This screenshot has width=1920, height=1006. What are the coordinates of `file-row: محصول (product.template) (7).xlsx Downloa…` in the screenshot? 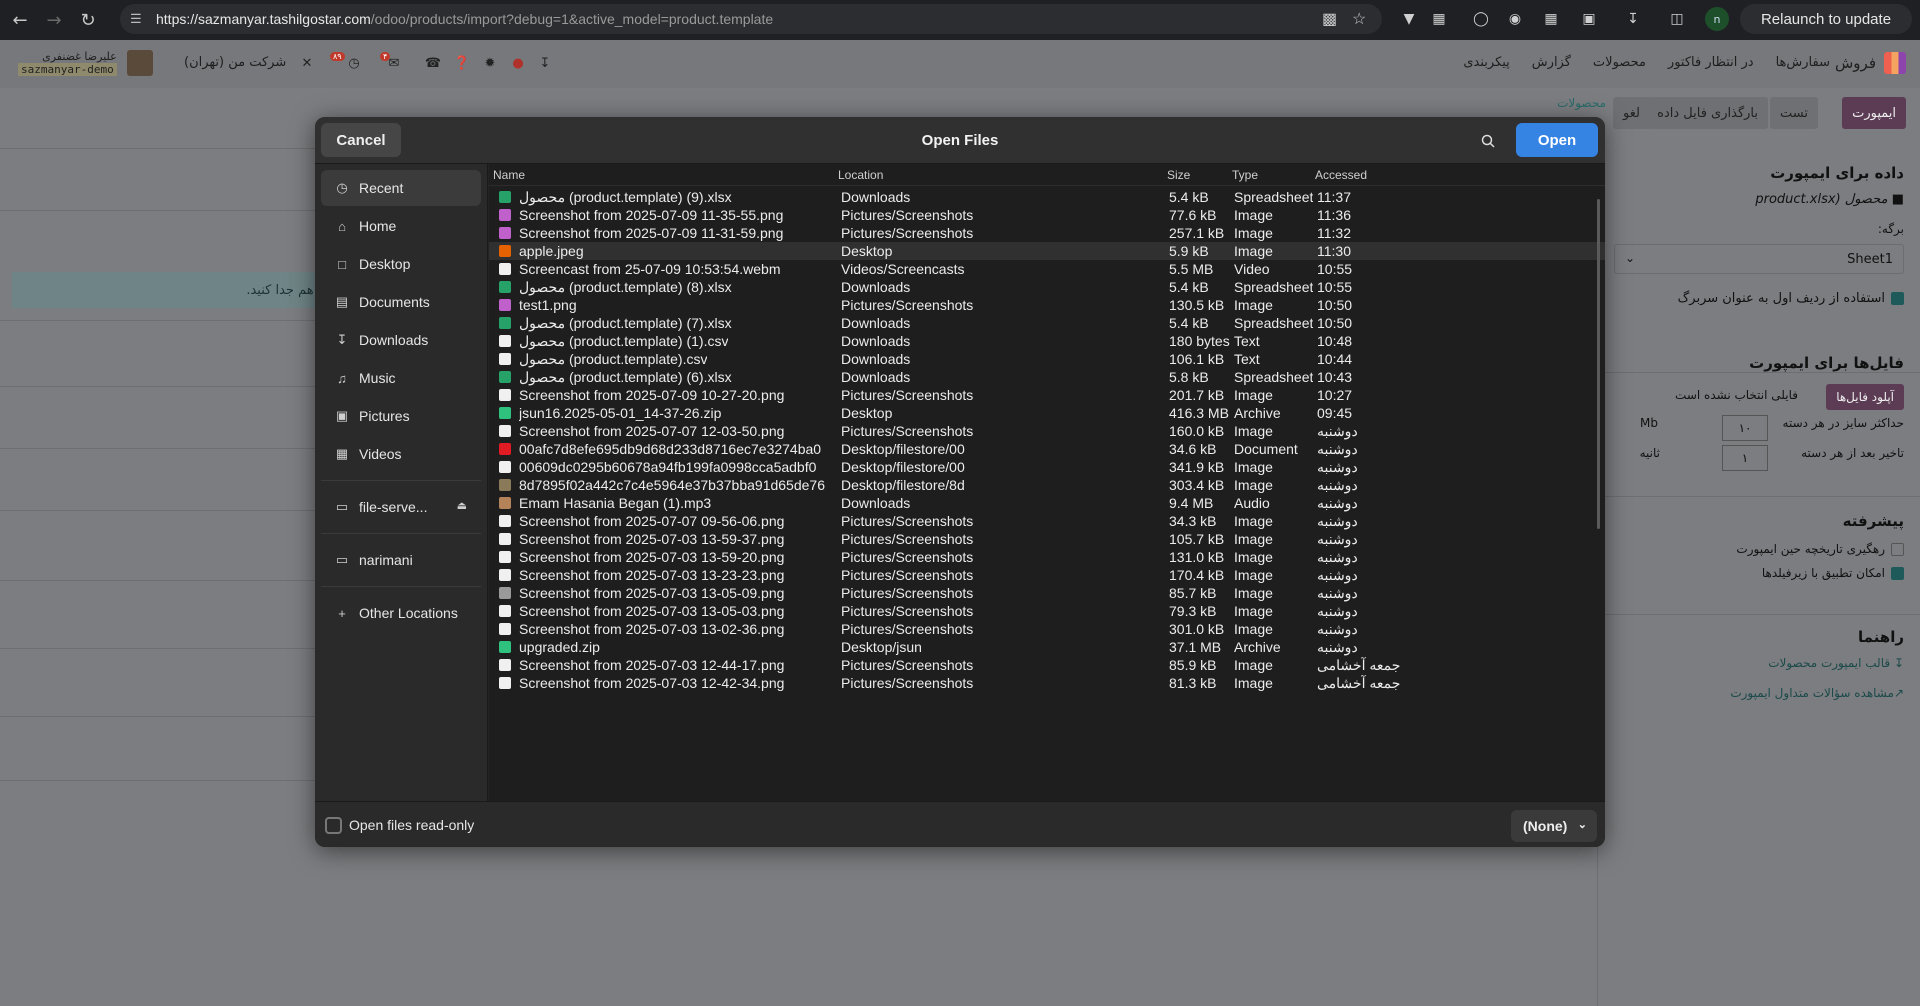 It's located at (1047, 323).